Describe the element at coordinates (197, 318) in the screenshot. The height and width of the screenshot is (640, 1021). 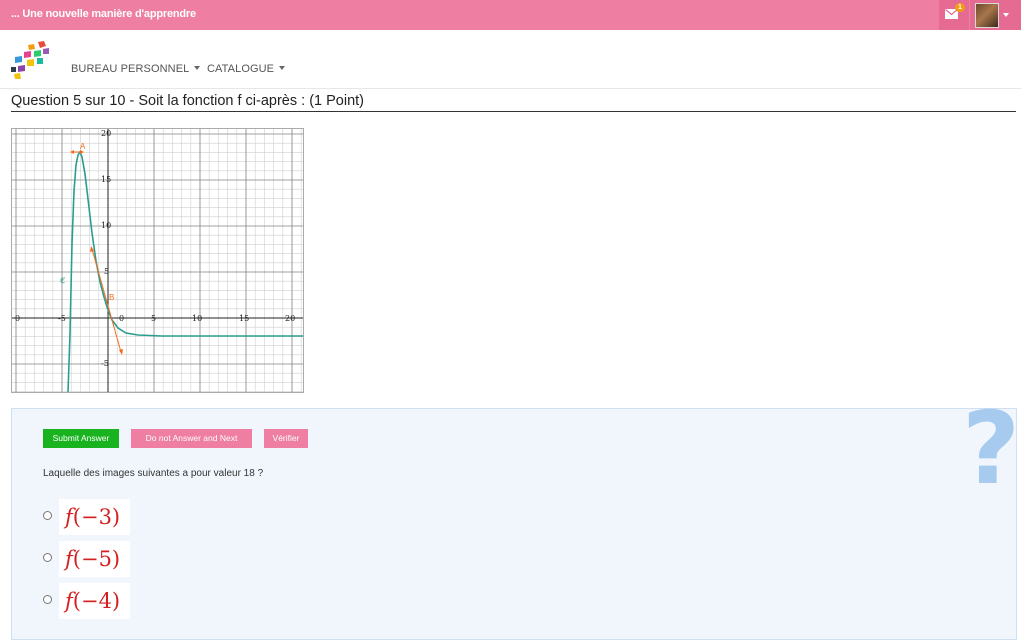
I see `x-tick-label: 10` at that location.